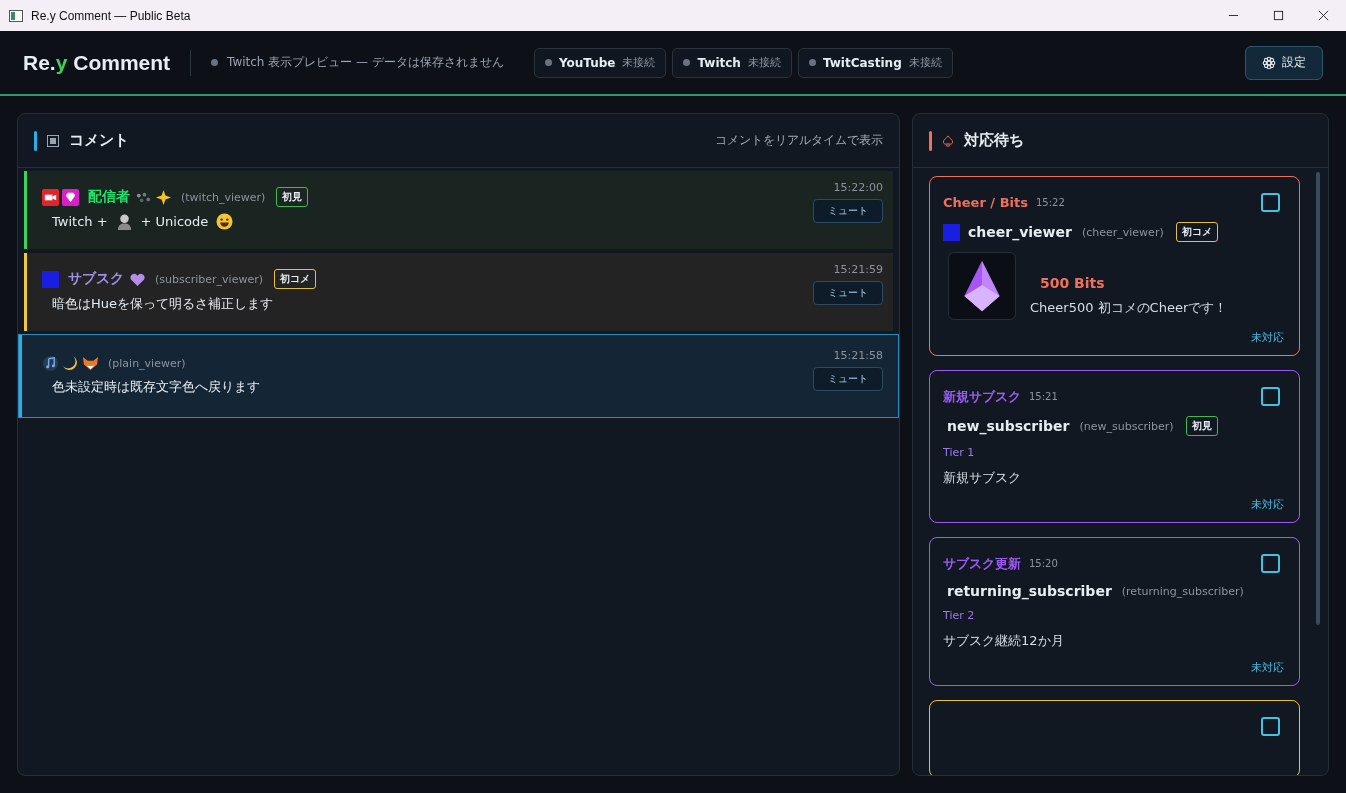 This screenshot has height=793, width=1346. I want to click on user-name: returning_subscriber, so click(1029, 591).